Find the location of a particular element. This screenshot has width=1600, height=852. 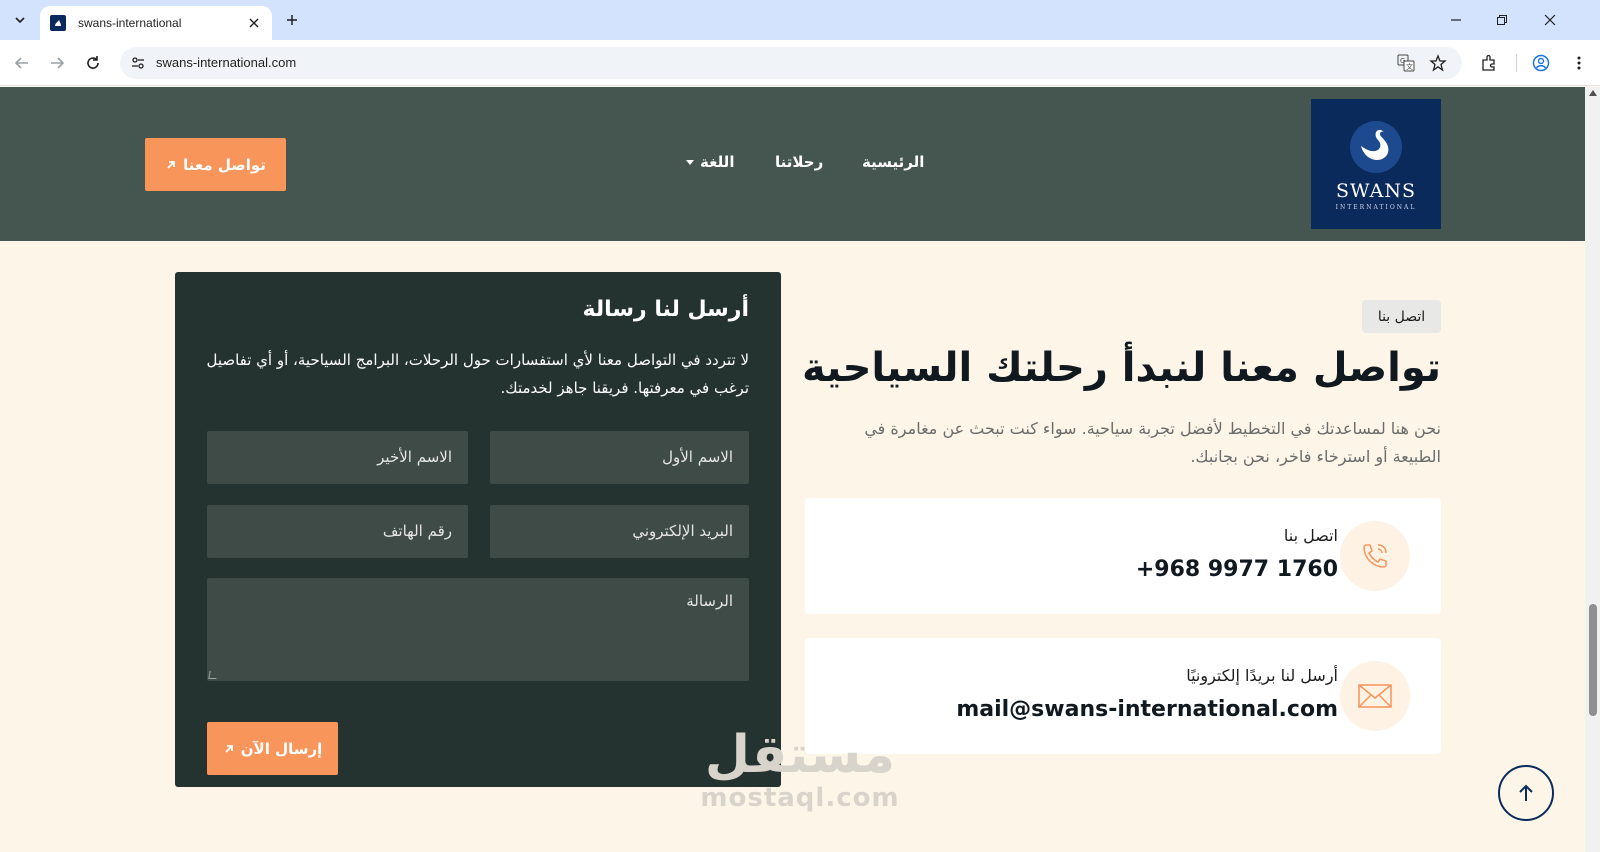

bookmark-star-icon is located at coordinates (1438, 63).